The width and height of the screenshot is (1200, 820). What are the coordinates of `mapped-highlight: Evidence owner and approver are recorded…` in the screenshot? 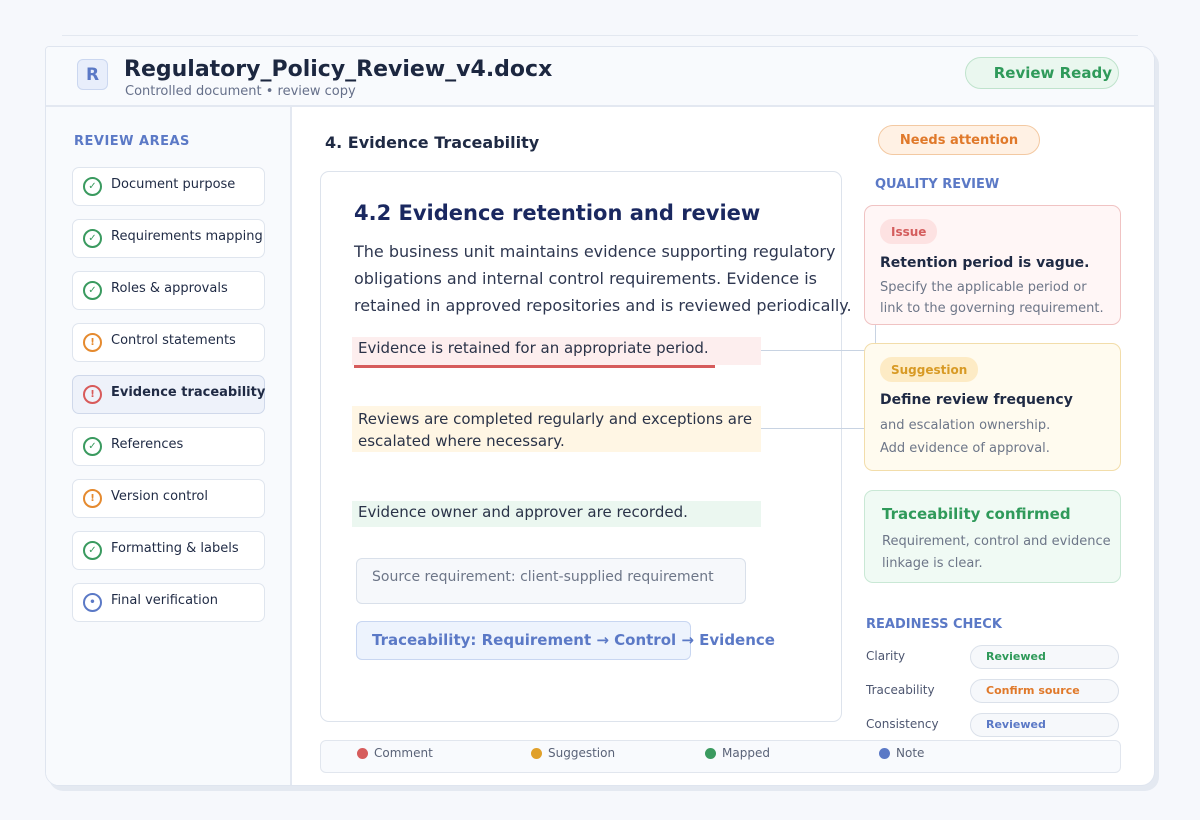 It's located at (556, 514).